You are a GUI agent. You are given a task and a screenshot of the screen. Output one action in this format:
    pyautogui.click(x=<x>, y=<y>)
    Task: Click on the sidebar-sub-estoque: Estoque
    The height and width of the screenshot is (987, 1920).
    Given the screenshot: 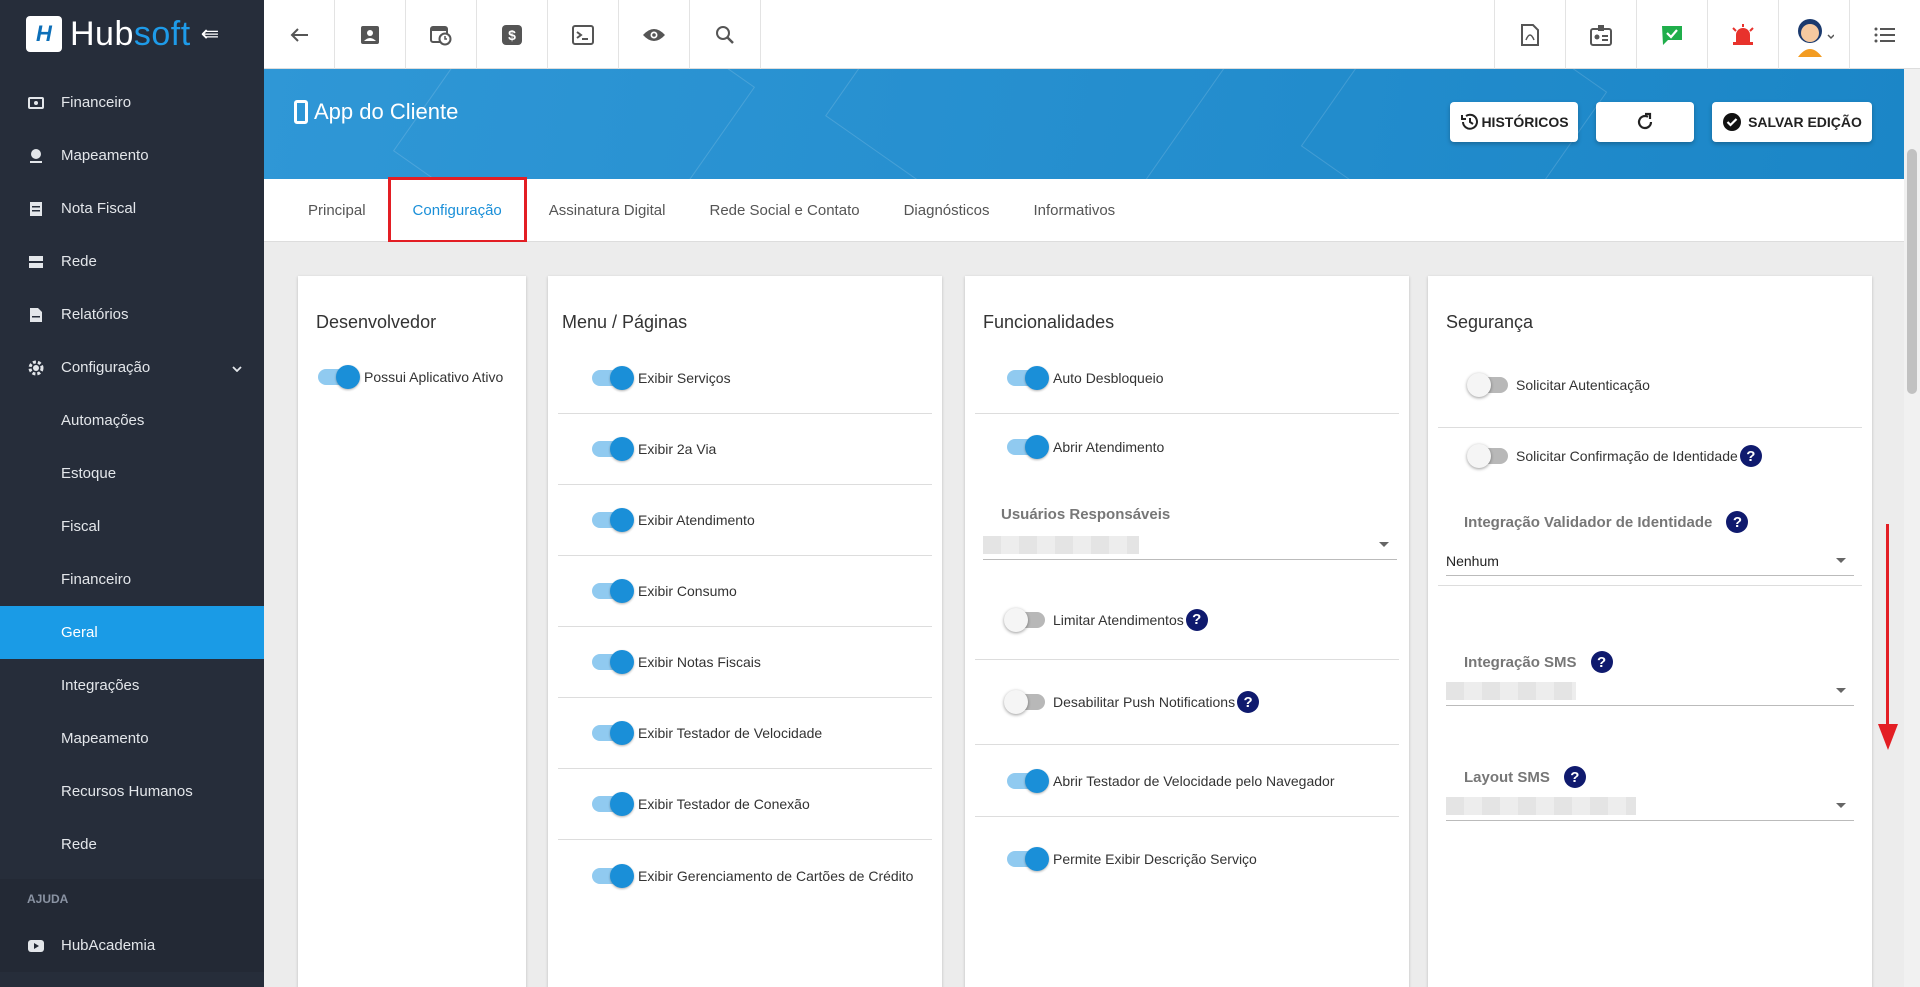 What is the action you would take?
    pyautogui.click(x=132, y=473)
    